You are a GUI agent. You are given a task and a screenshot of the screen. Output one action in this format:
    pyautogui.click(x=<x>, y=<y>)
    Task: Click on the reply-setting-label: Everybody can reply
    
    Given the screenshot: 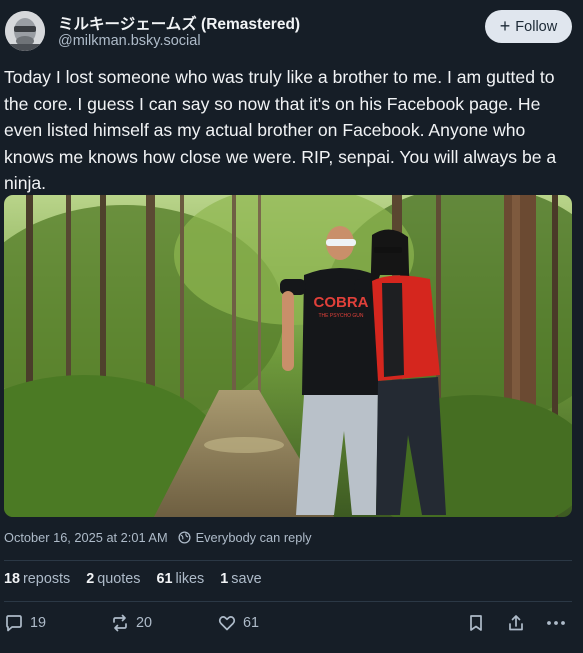 What is the action you would take?
    pyautogui.click(x=253, y=537)
    